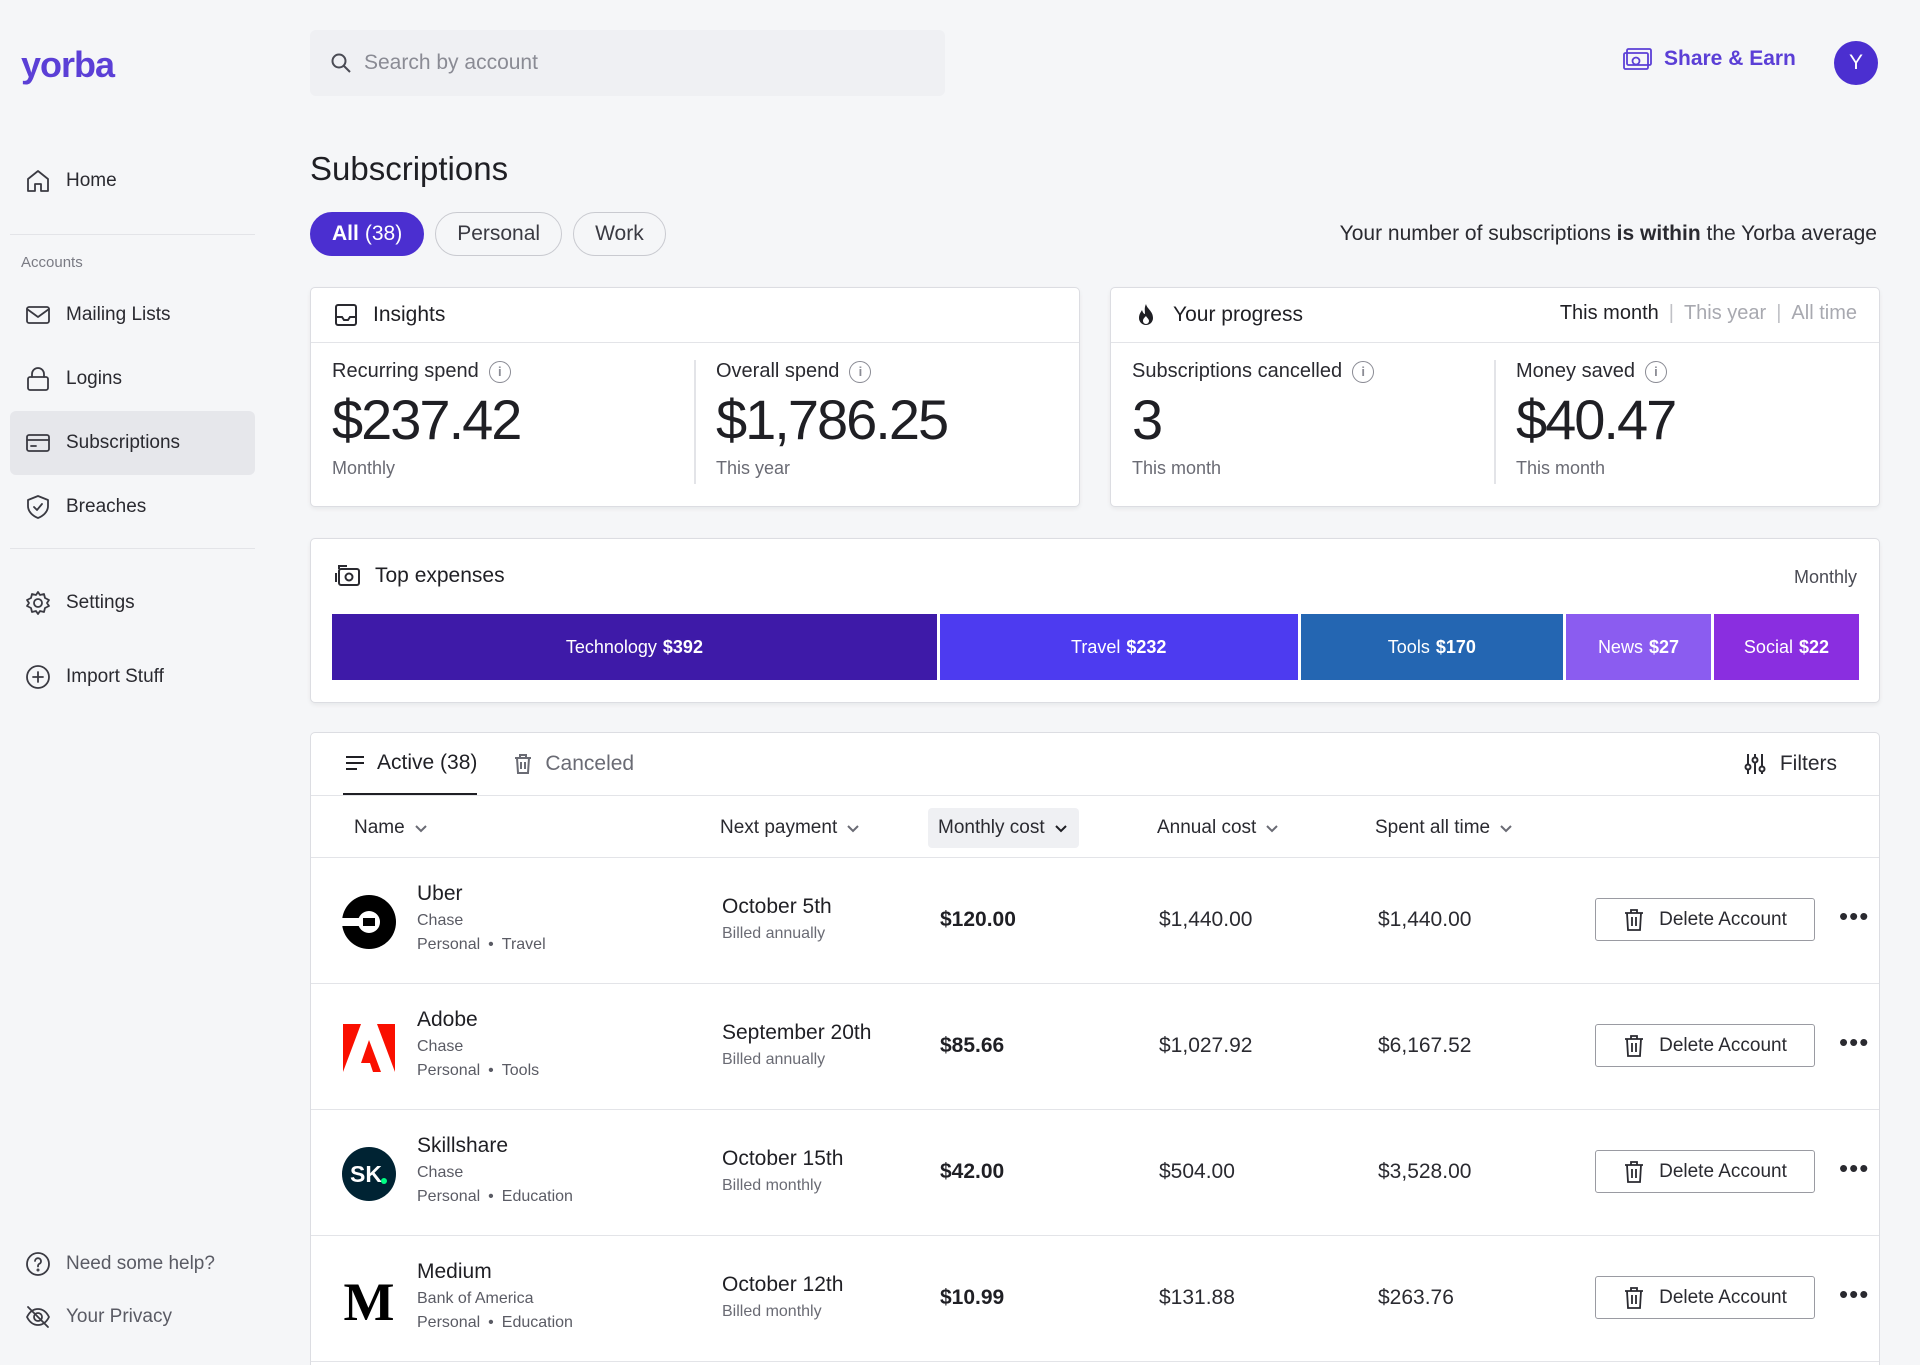 This screenshot has height=1365, width=1920. I want to click on help-label: Need some help?, so click(140, 1263).